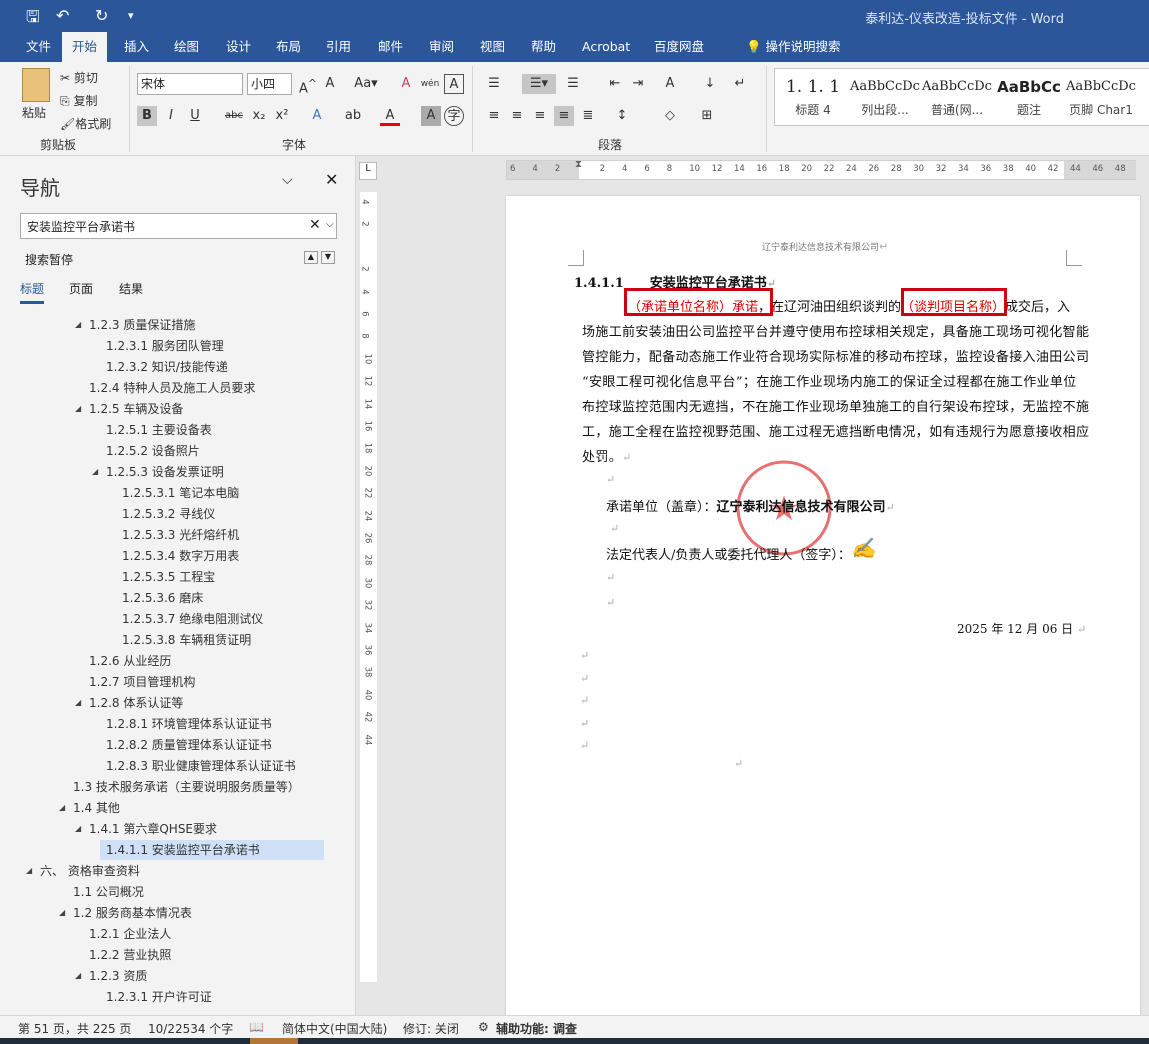  What do you see at coordinates (108, 892) in the screenshot?
I see `nav-heading-item: 1.1 公司概况` at bounding box center [108, 892].